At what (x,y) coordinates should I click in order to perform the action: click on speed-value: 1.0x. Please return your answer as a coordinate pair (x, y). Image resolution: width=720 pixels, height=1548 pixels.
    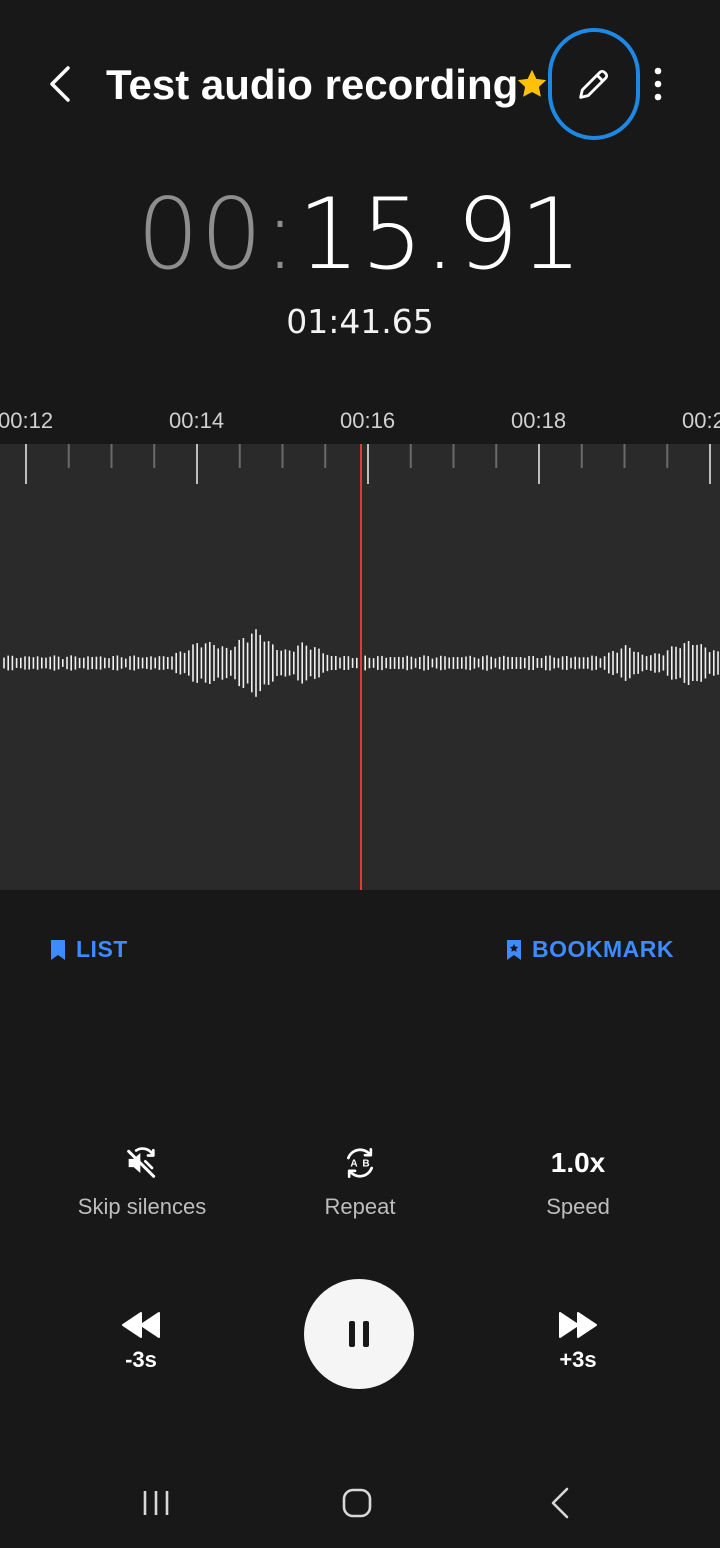
    Looking at the image, I should click on (578, 1162).